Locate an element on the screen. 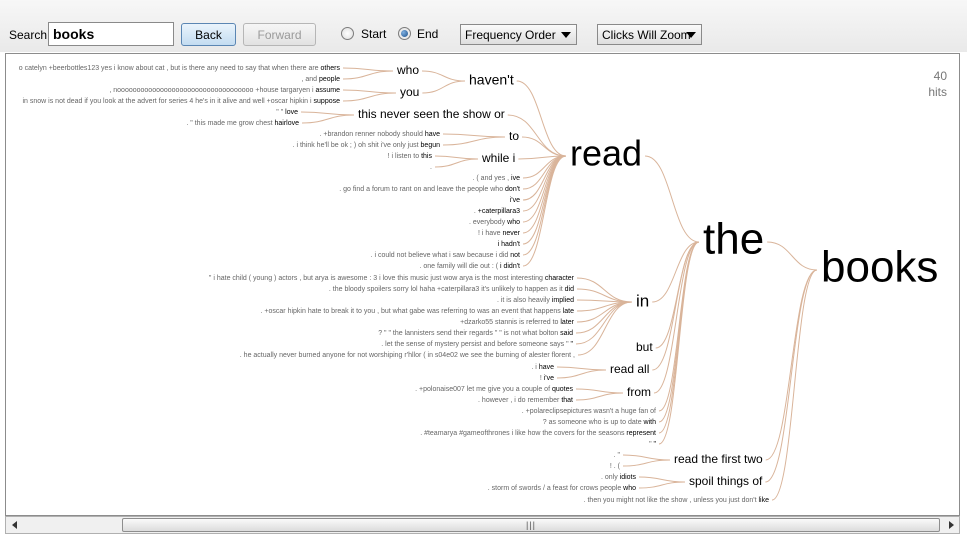 This screenshot has width=967, height=544. context-line: ! i listen to this is located at coordinates (410, 156).